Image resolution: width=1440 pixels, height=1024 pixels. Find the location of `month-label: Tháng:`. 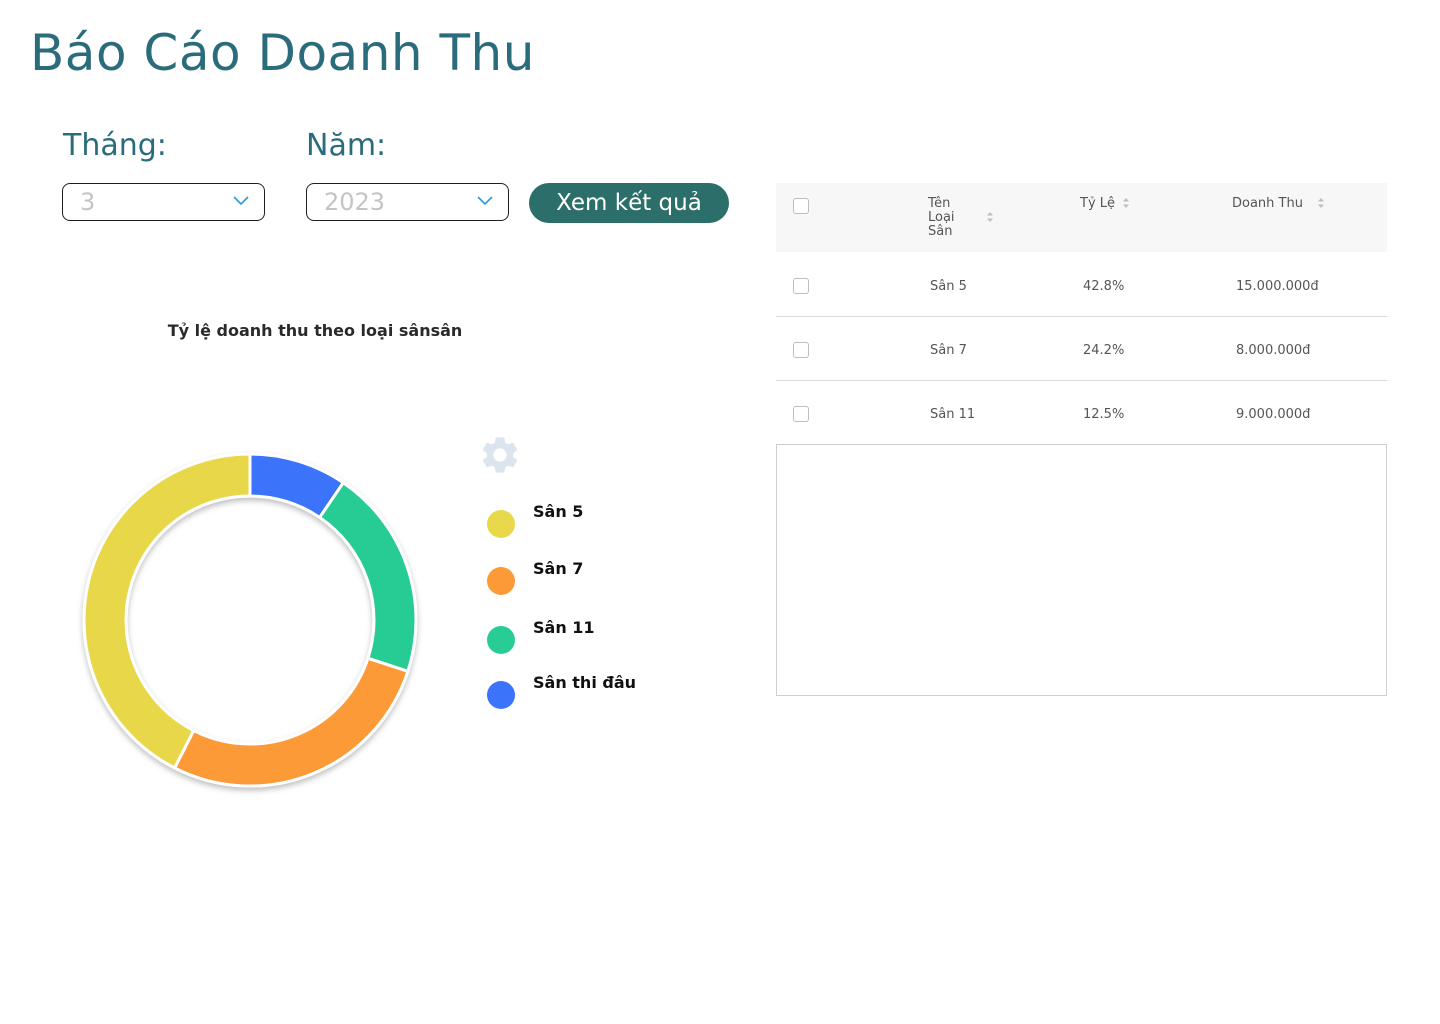

month-label: Tháng: is located at coordinates (115, 145).